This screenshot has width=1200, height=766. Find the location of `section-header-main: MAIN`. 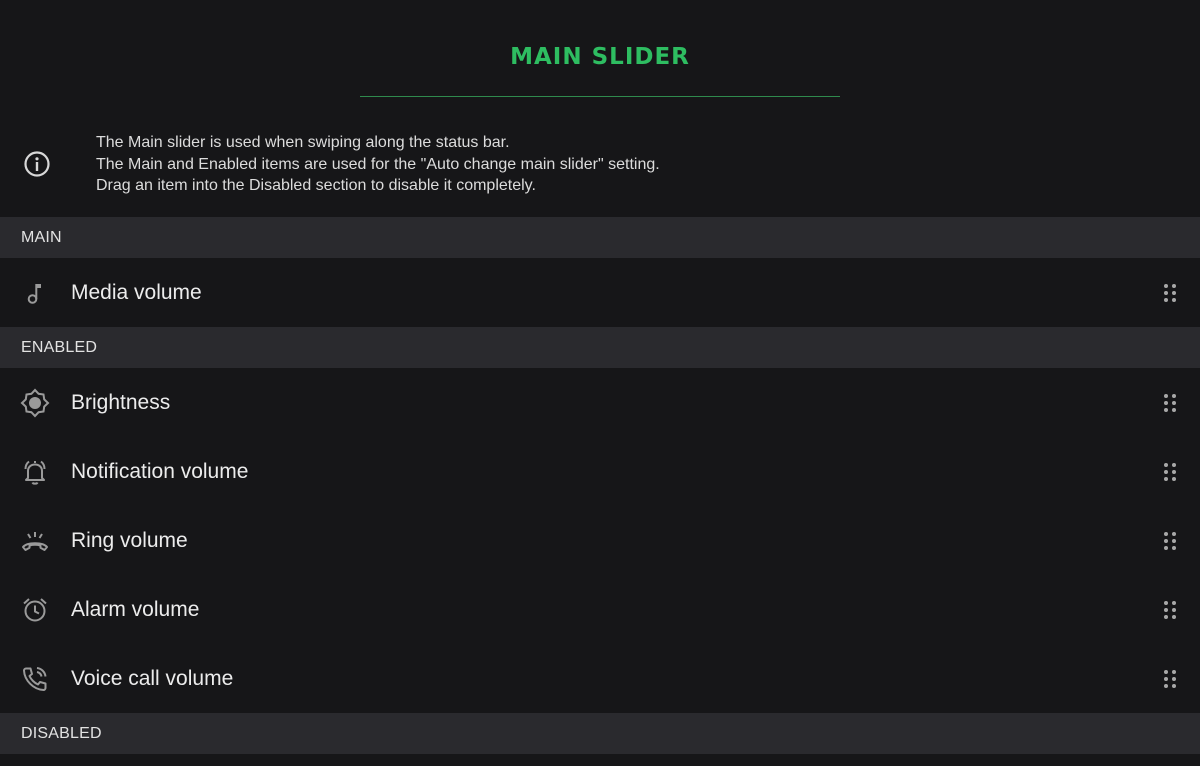

section-header-main: MAIN is located at coordinates (600, 237).